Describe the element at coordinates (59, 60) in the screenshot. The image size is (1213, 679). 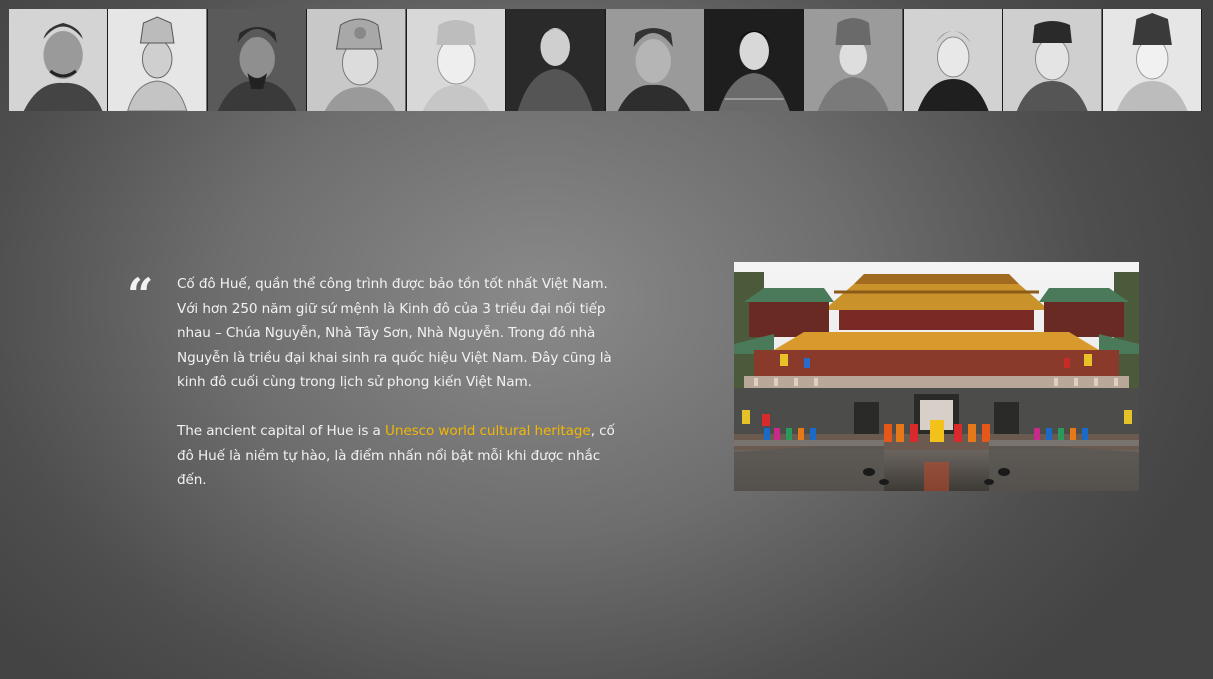
I see `portrait-1-icon` at that location.